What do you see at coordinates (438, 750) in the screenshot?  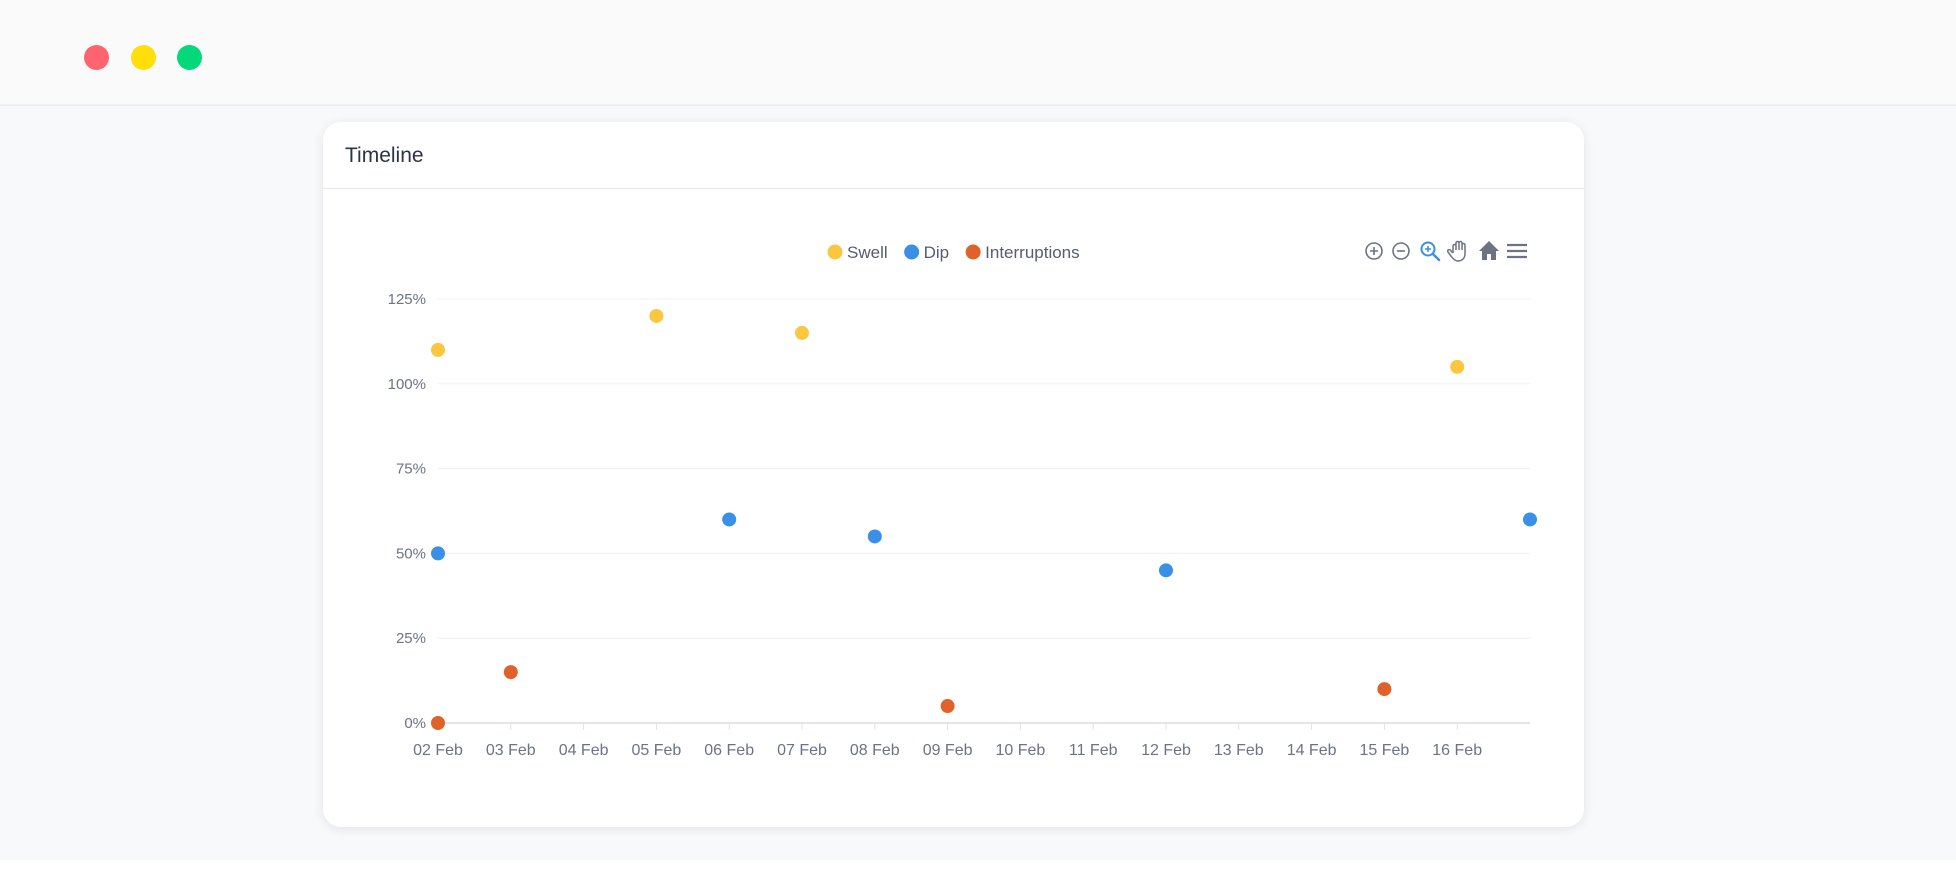 I see `x-tick-label: 02 Feb` at bounding box center [438, 750].